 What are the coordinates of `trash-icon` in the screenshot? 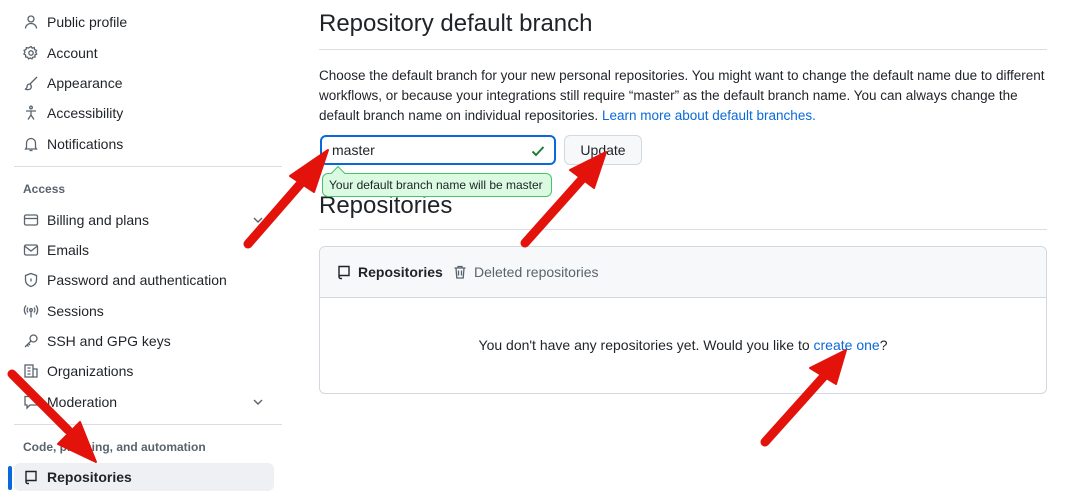 It's located at (460, 272).